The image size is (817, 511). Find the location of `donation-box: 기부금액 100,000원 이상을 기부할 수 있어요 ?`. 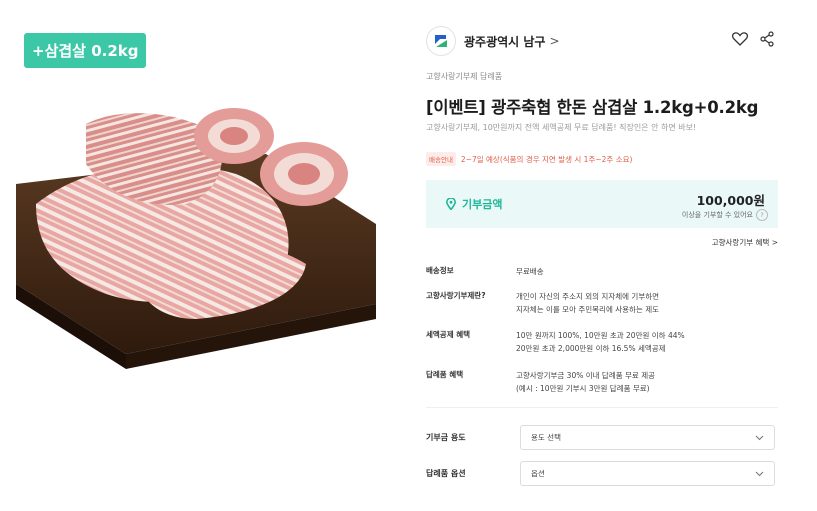

donation-box: 기부금액 100,000원 이상을 기부할 수 있어요 ? is located at coordinates (602, 204).